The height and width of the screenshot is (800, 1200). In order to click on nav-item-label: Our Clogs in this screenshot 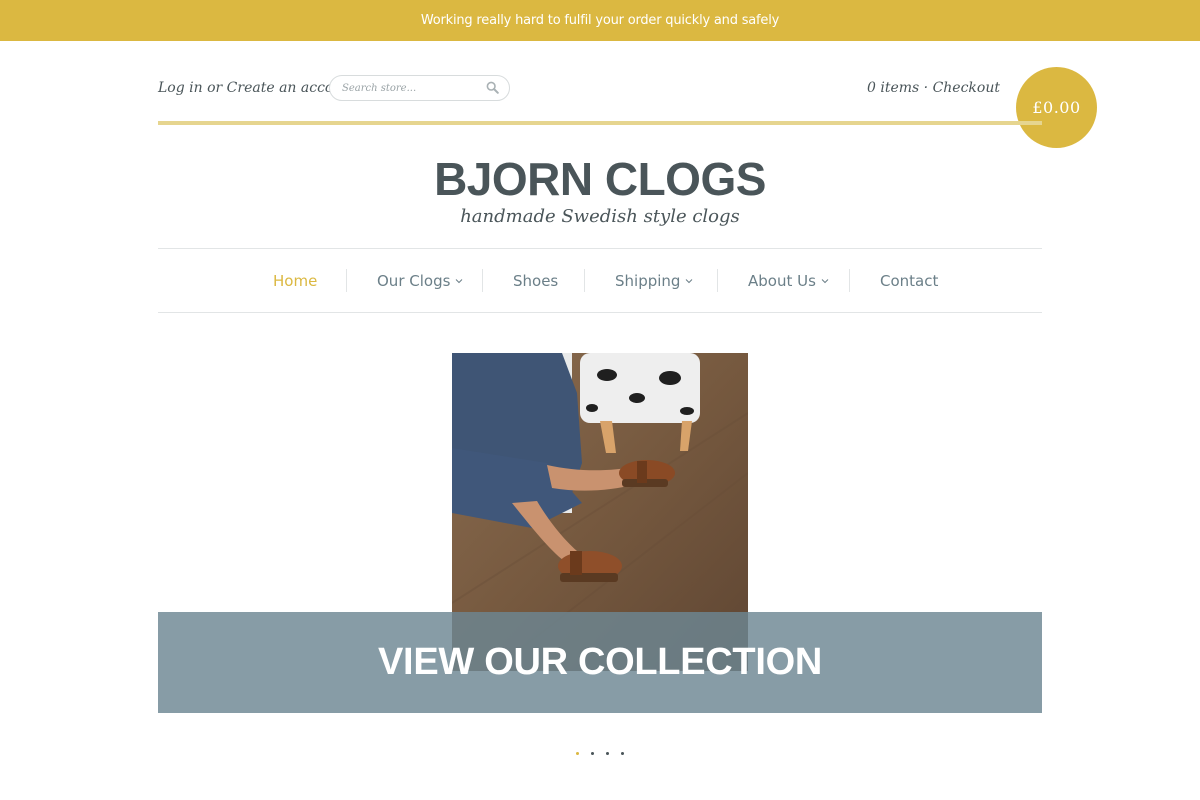, I will do `click(414, 280)`.